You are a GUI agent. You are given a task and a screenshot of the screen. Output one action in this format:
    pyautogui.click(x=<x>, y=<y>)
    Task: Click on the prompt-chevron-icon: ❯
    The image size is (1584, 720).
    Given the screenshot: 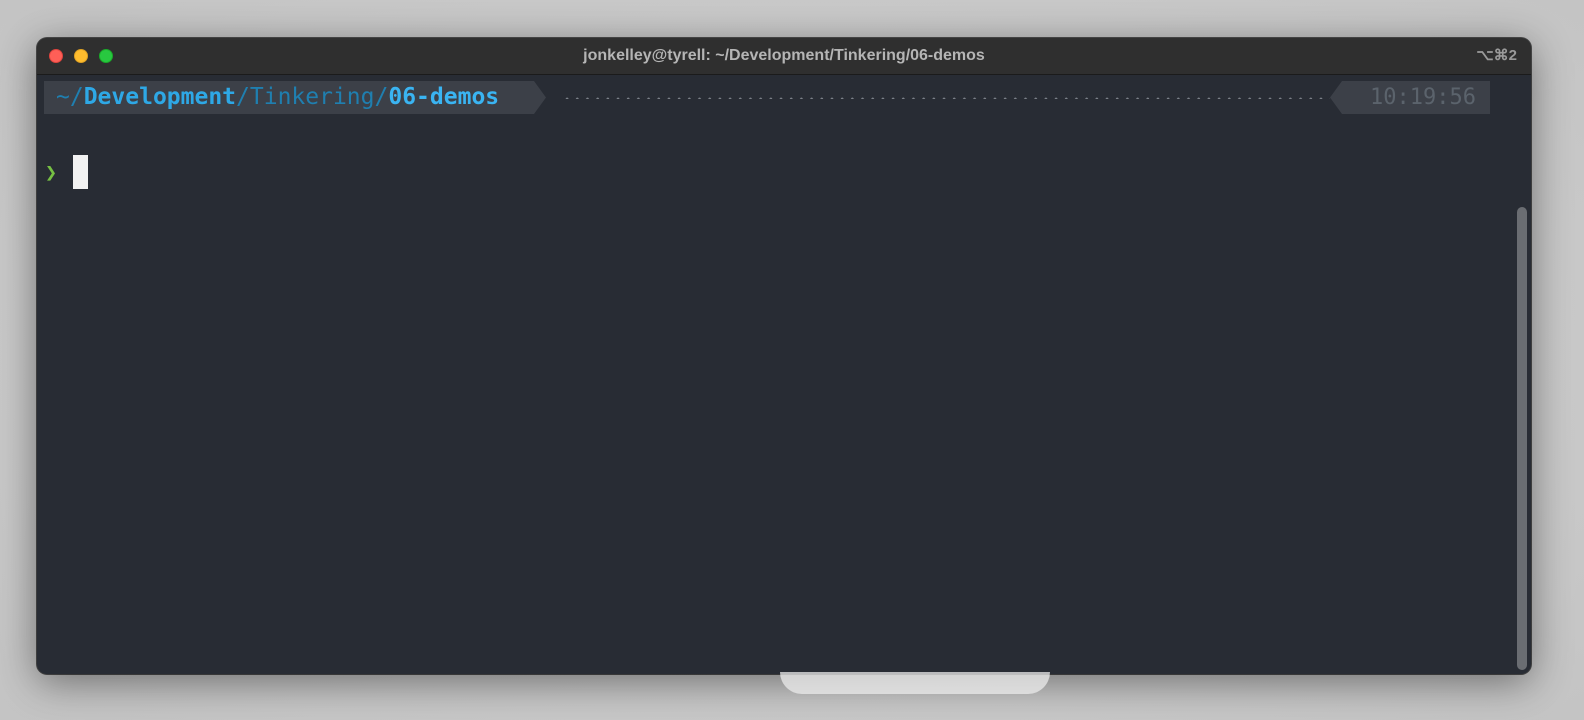 What is the action you would take?
    pyautogui.click(x=51, y=172)
    